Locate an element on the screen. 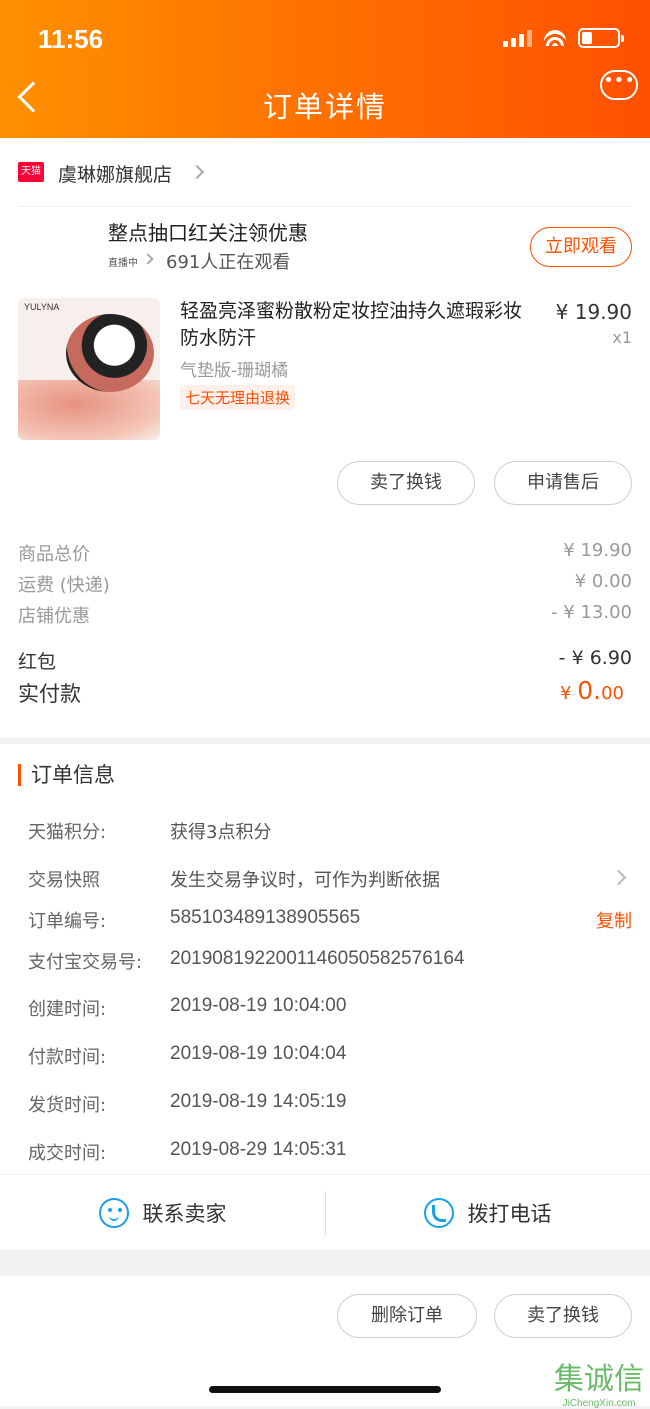  battery-icon is located at coordinates (601, 38).